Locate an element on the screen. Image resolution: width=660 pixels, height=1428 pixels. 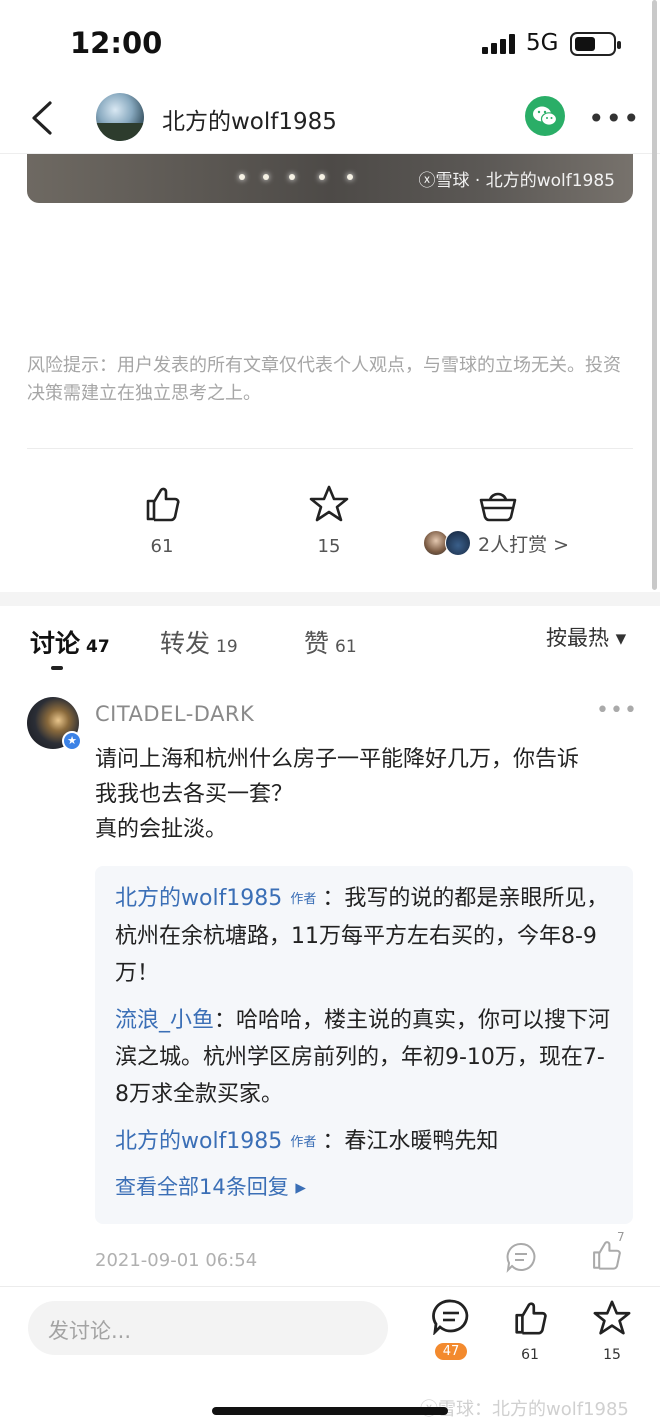
comment-like-count: 7 is located at coordinates (621, 1237).